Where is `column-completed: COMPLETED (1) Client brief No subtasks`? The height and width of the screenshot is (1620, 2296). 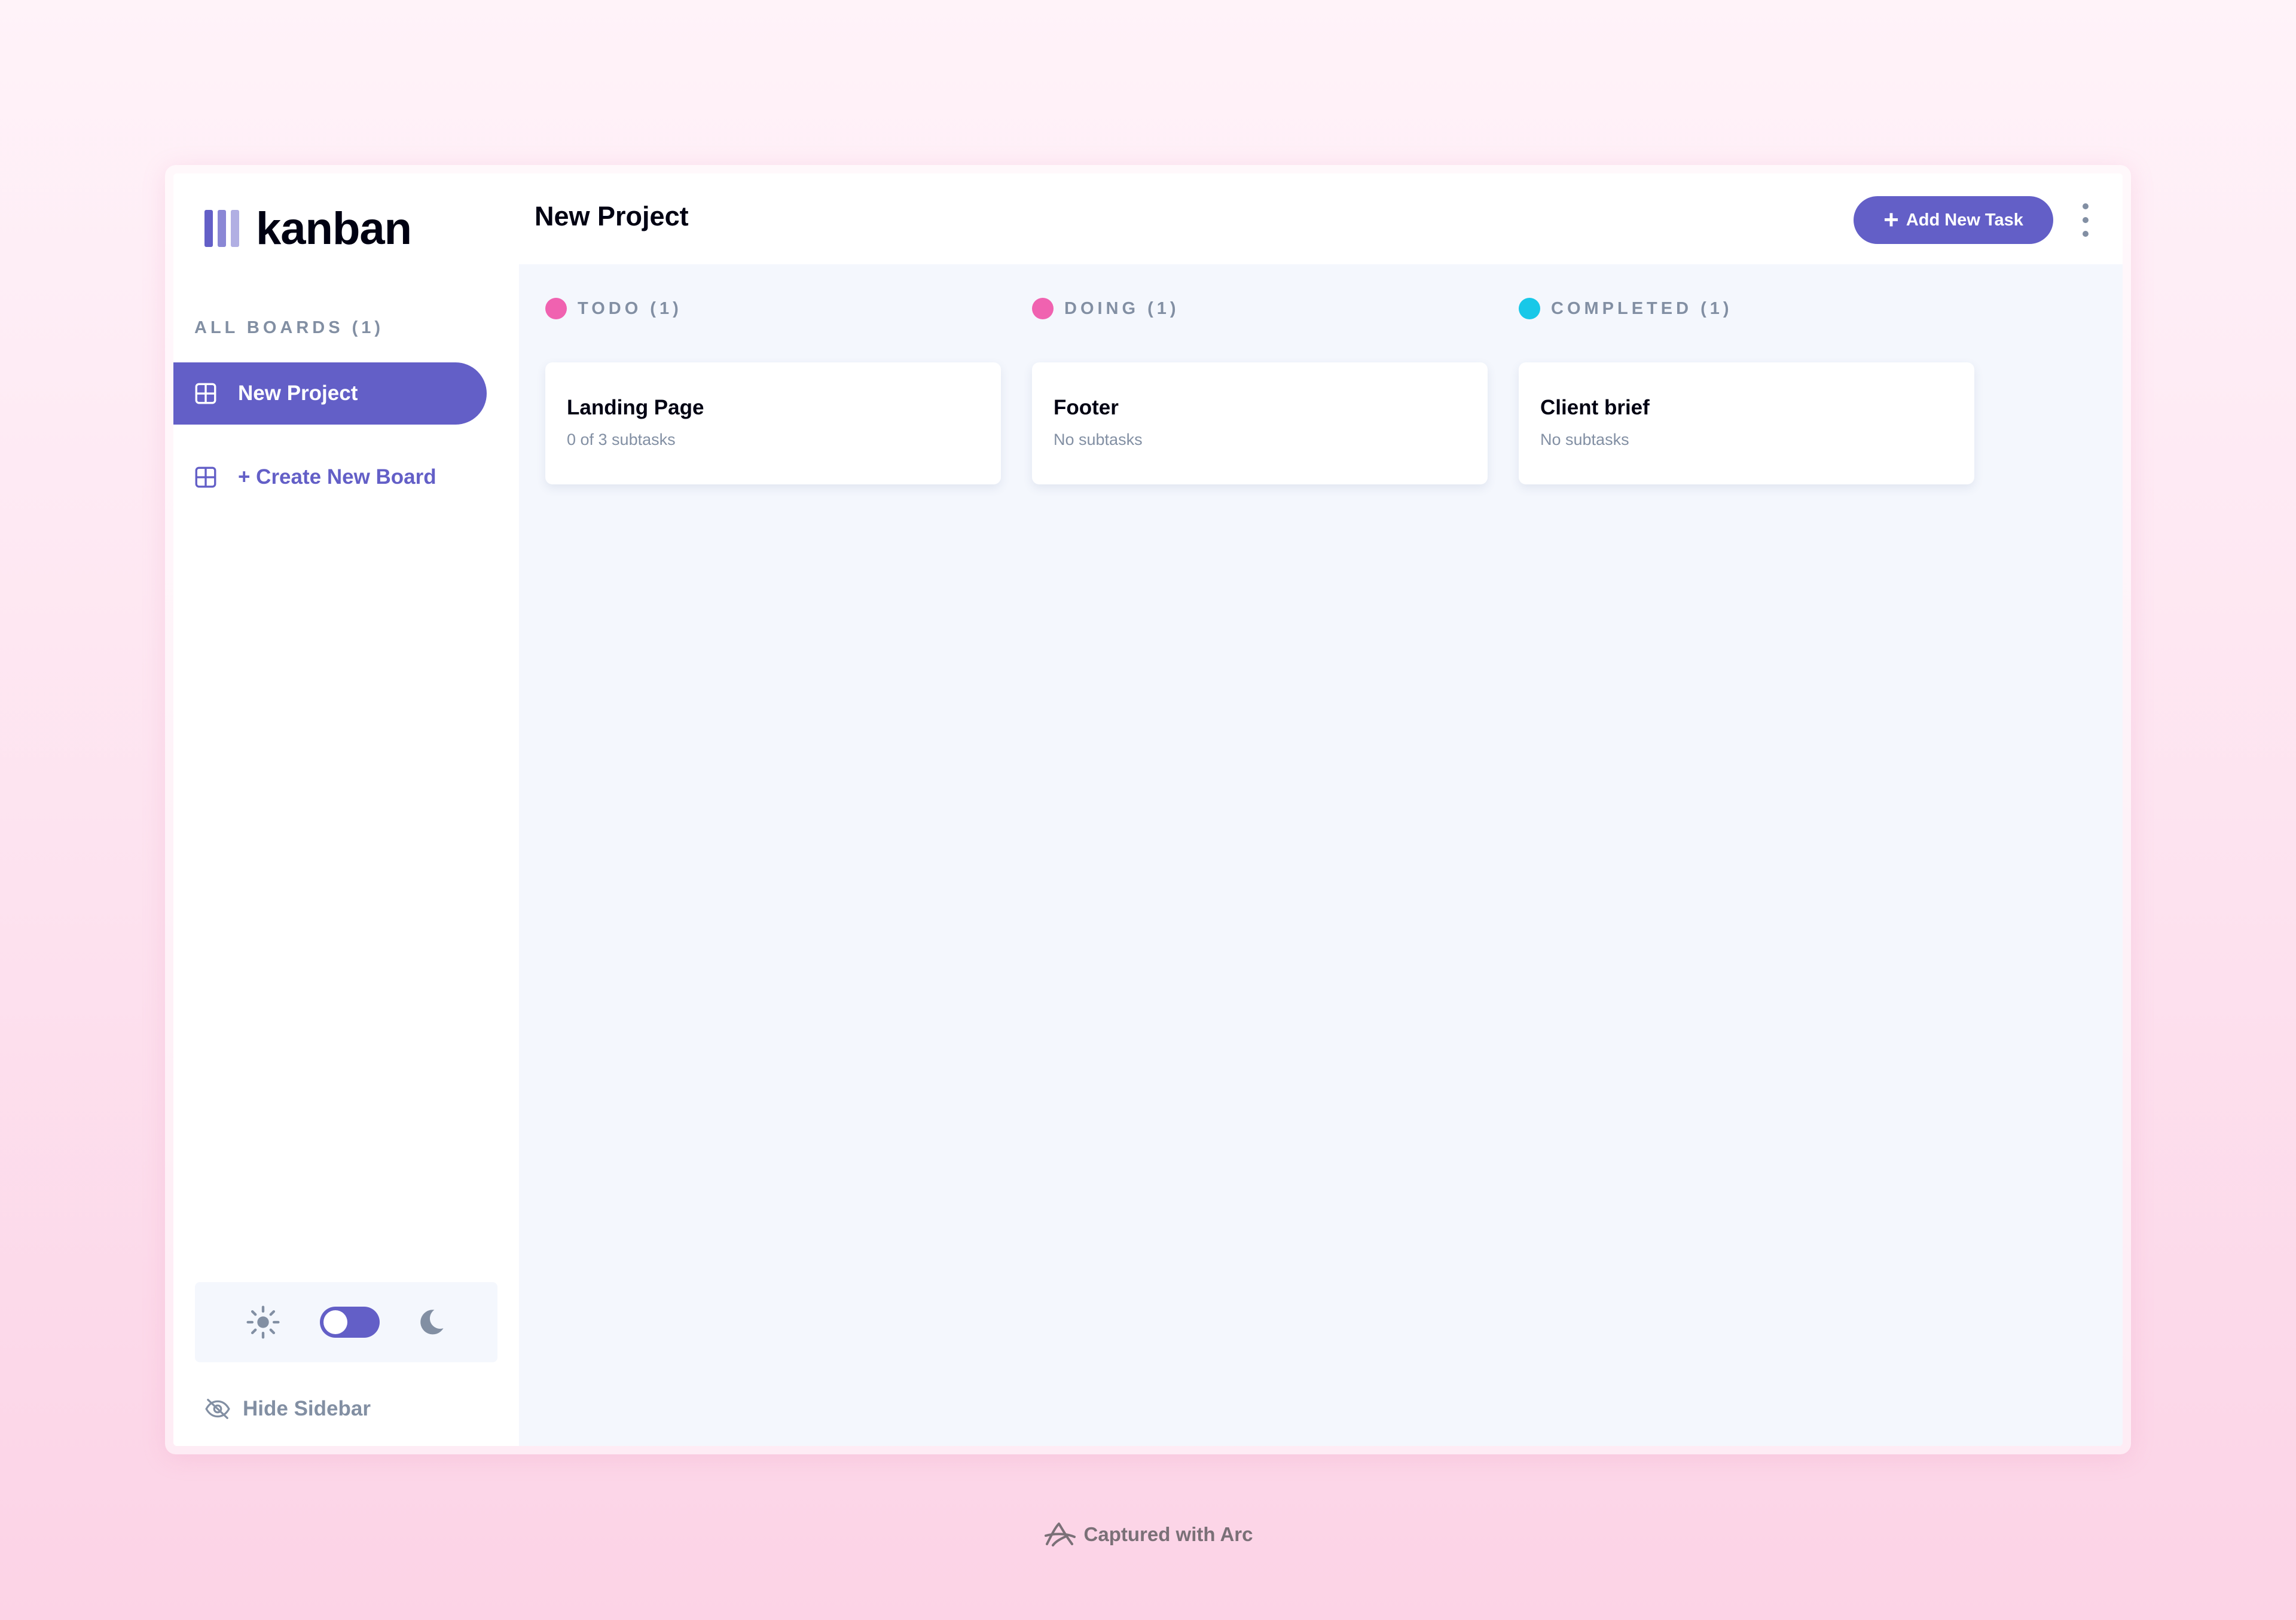
column-completed: COMPLETED (1) Client brief No subtasks is located at coordinates (1746, 389).